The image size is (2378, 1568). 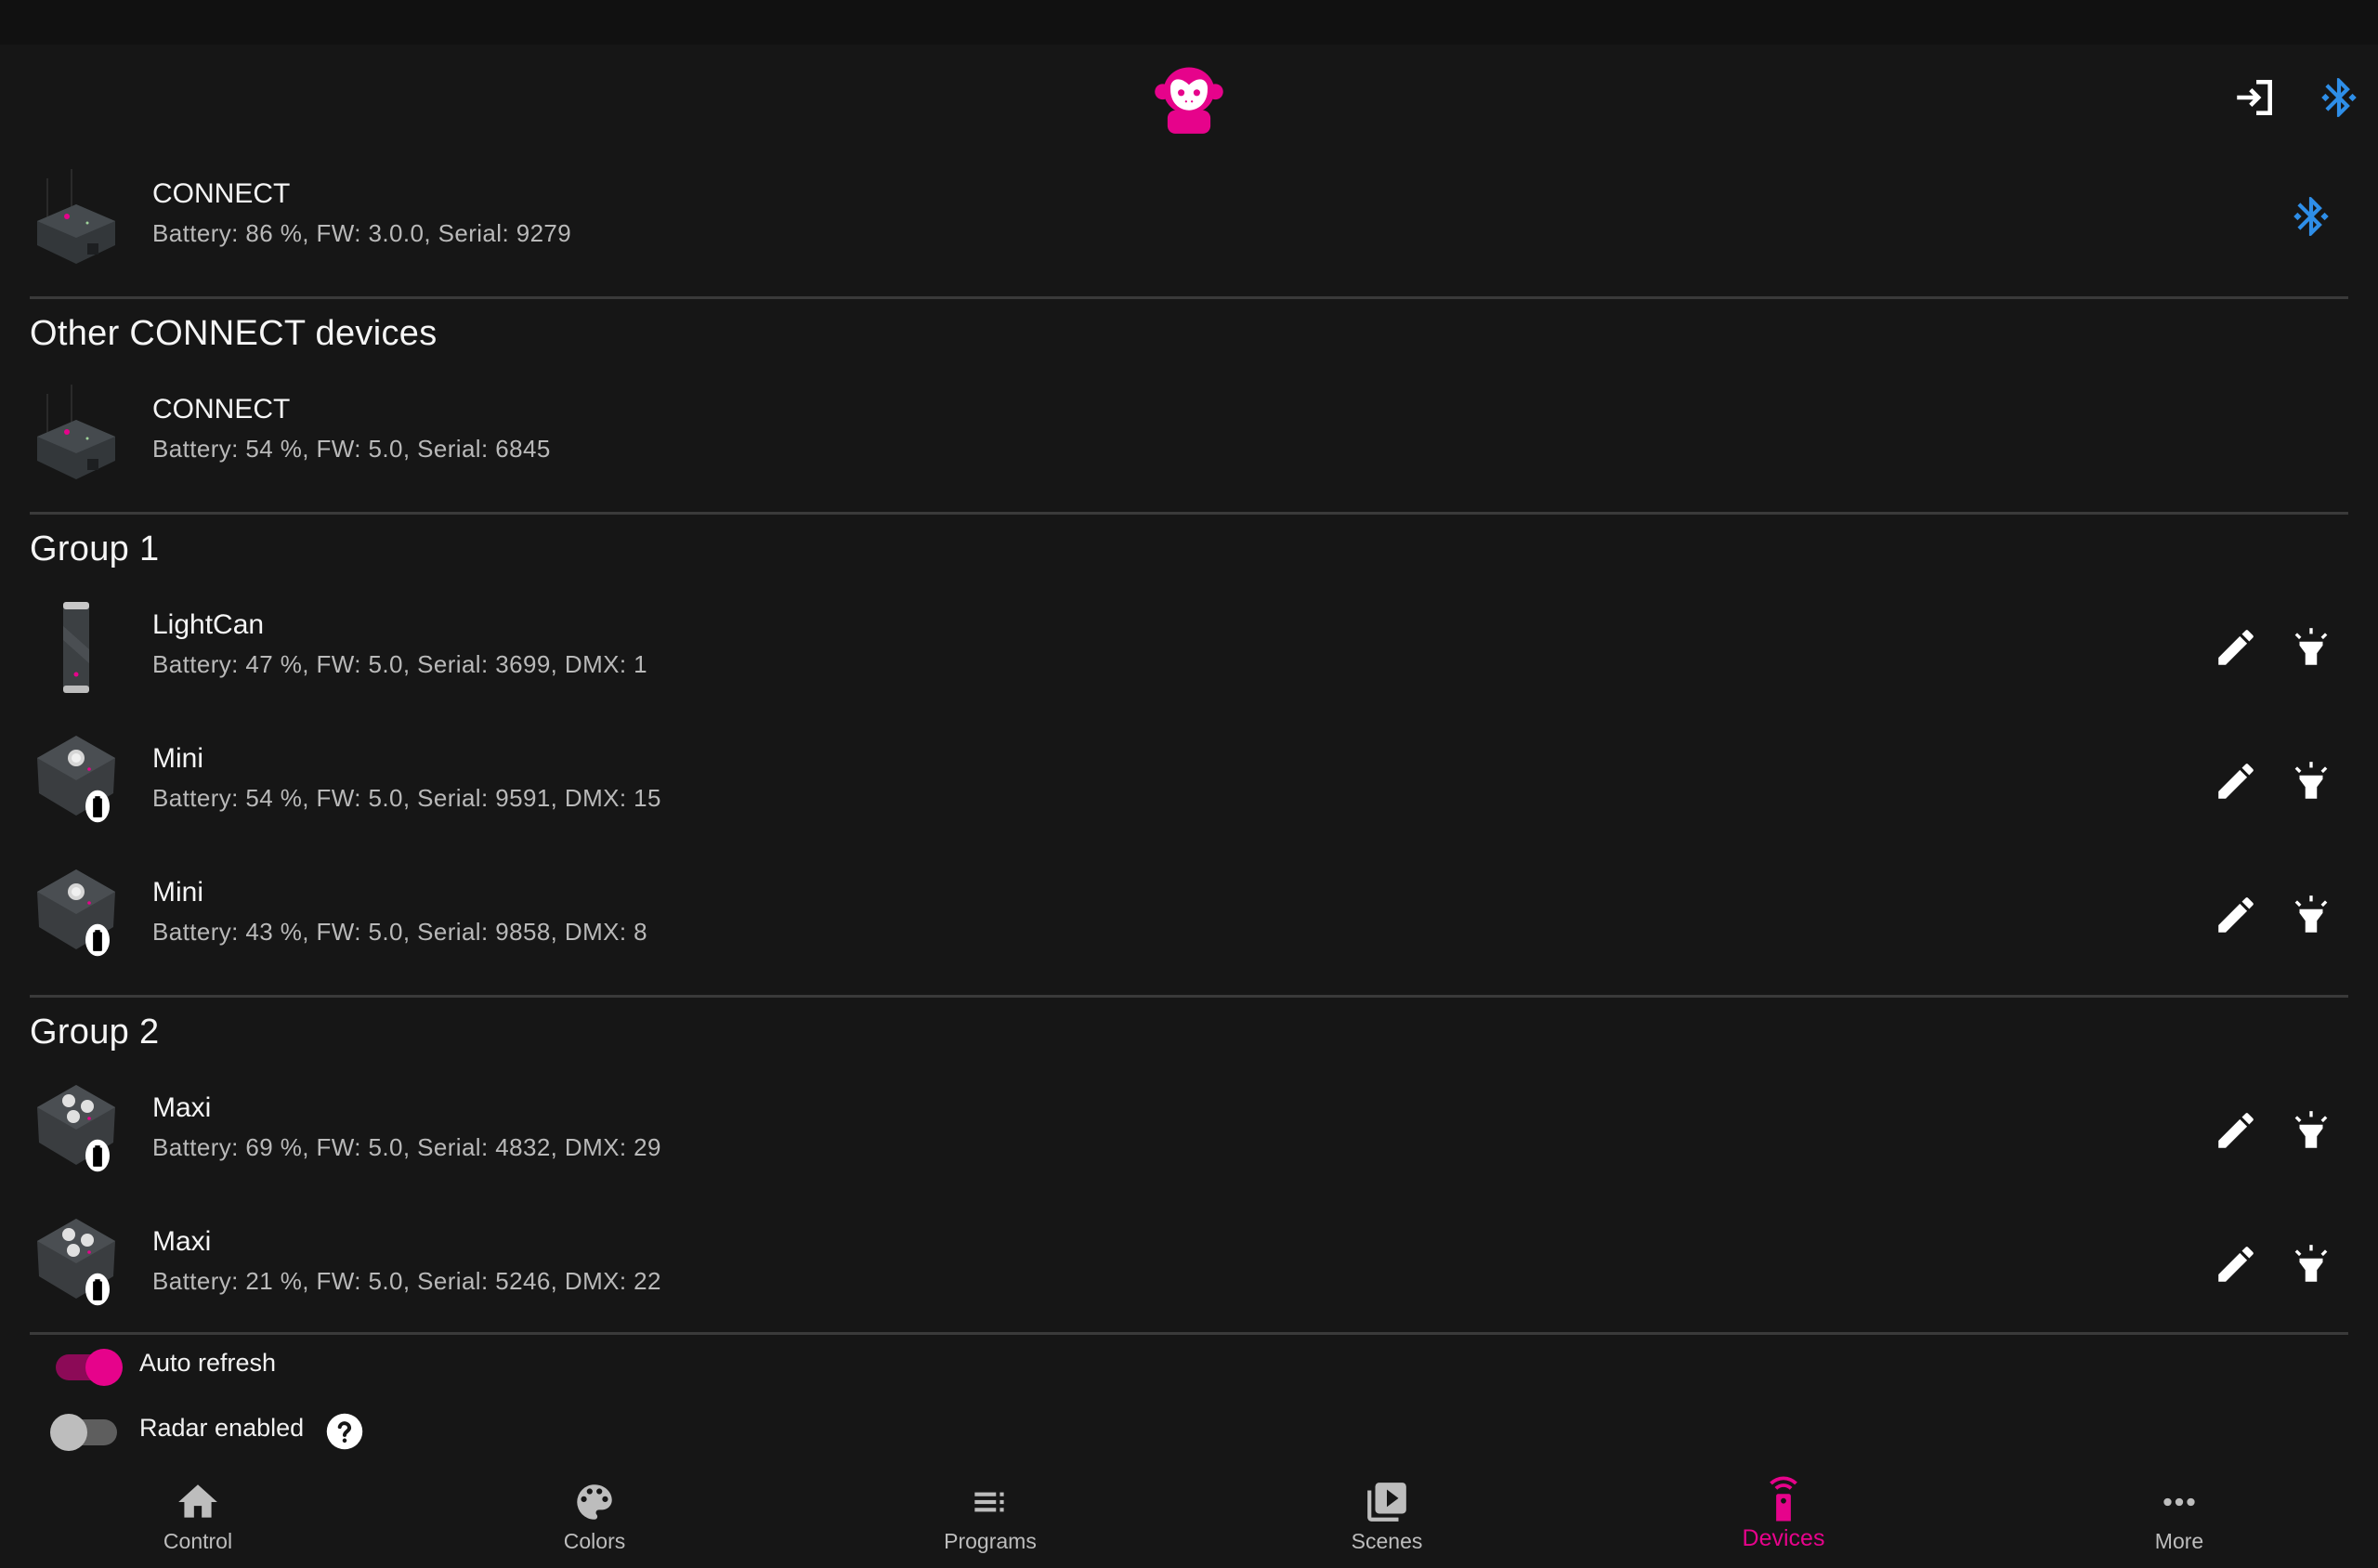 What do you see at coordinates (2179, 1502) in the screenshot?
I see `more-horizontal-icon` at bounding box center [2179, 1502].